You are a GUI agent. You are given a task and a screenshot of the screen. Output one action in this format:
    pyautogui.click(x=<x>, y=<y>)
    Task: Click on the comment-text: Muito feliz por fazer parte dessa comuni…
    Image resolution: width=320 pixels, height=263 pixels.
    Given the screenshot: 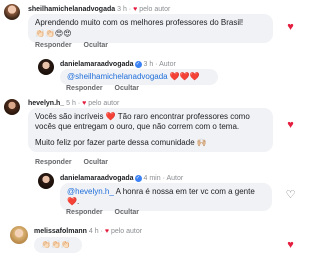 What is the action you would take?
    pyautogui.click(x=121, y=142)
    